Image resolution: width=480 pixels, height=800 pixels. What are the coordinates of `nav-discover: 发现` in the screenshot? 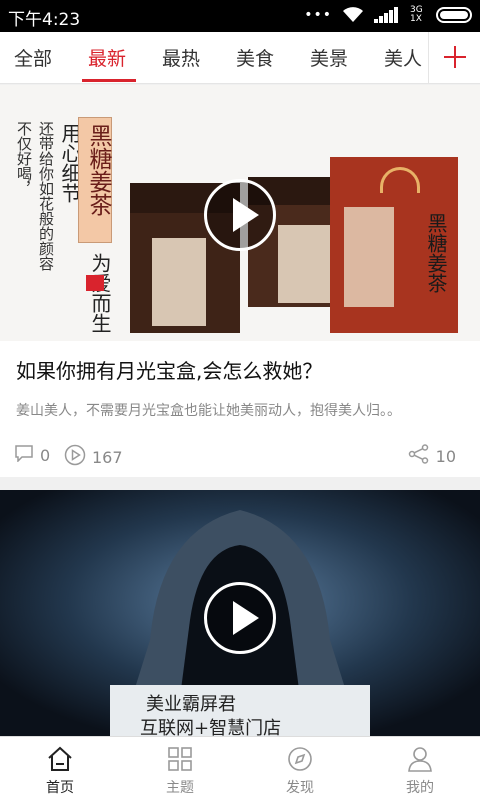 It's located at (300, 768).